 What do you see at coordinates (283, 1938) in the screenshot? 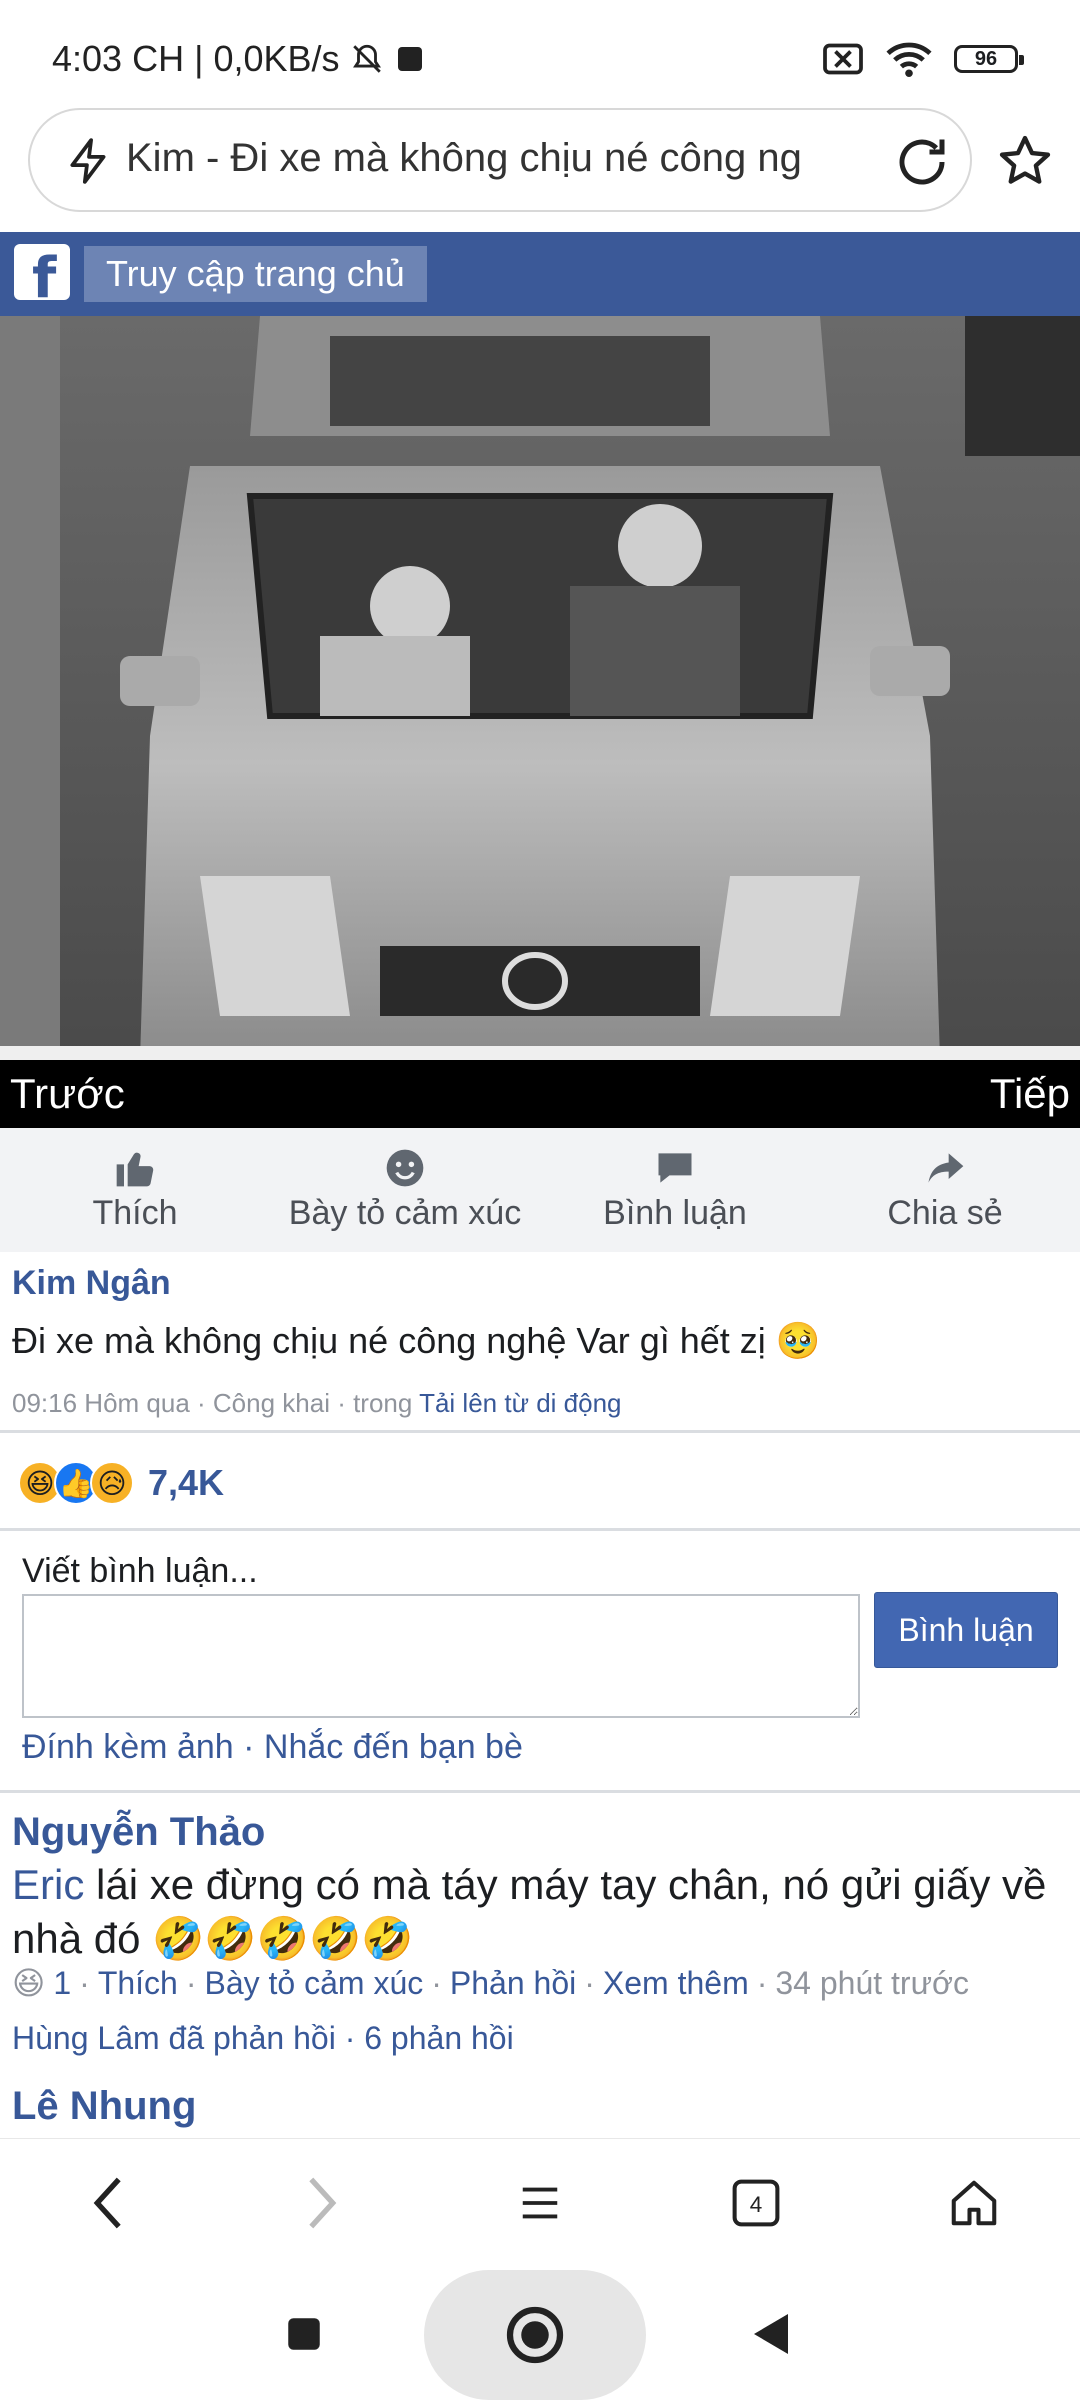
I see `rofl-emojis: 🤣🤣🤣🤣🤣` at bounding box center [283, 1938].